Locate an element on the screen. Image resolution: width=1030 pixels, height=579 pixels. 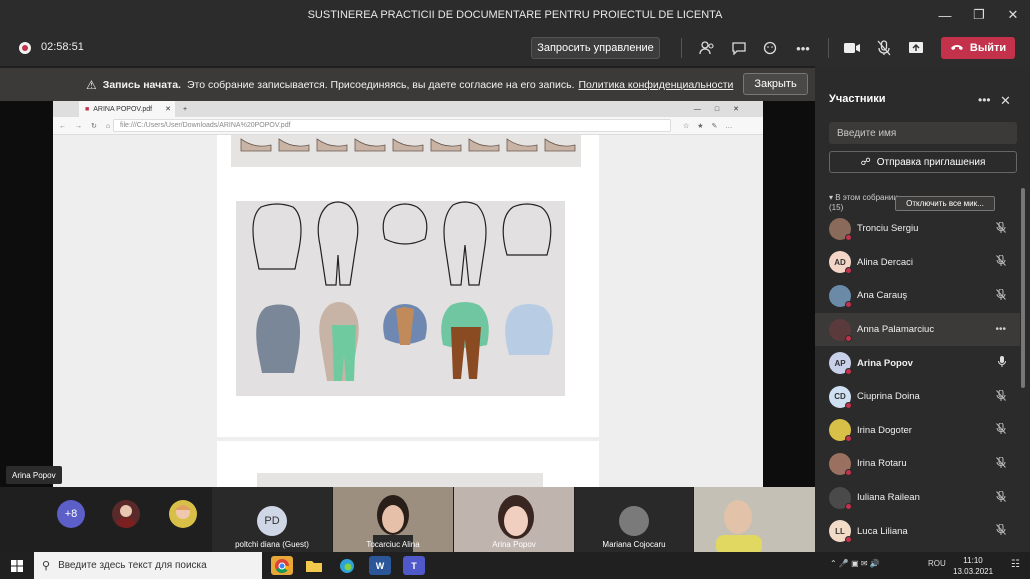
video-tile-name: poltchi diana (Guest) is located at coordinates (272, 544).